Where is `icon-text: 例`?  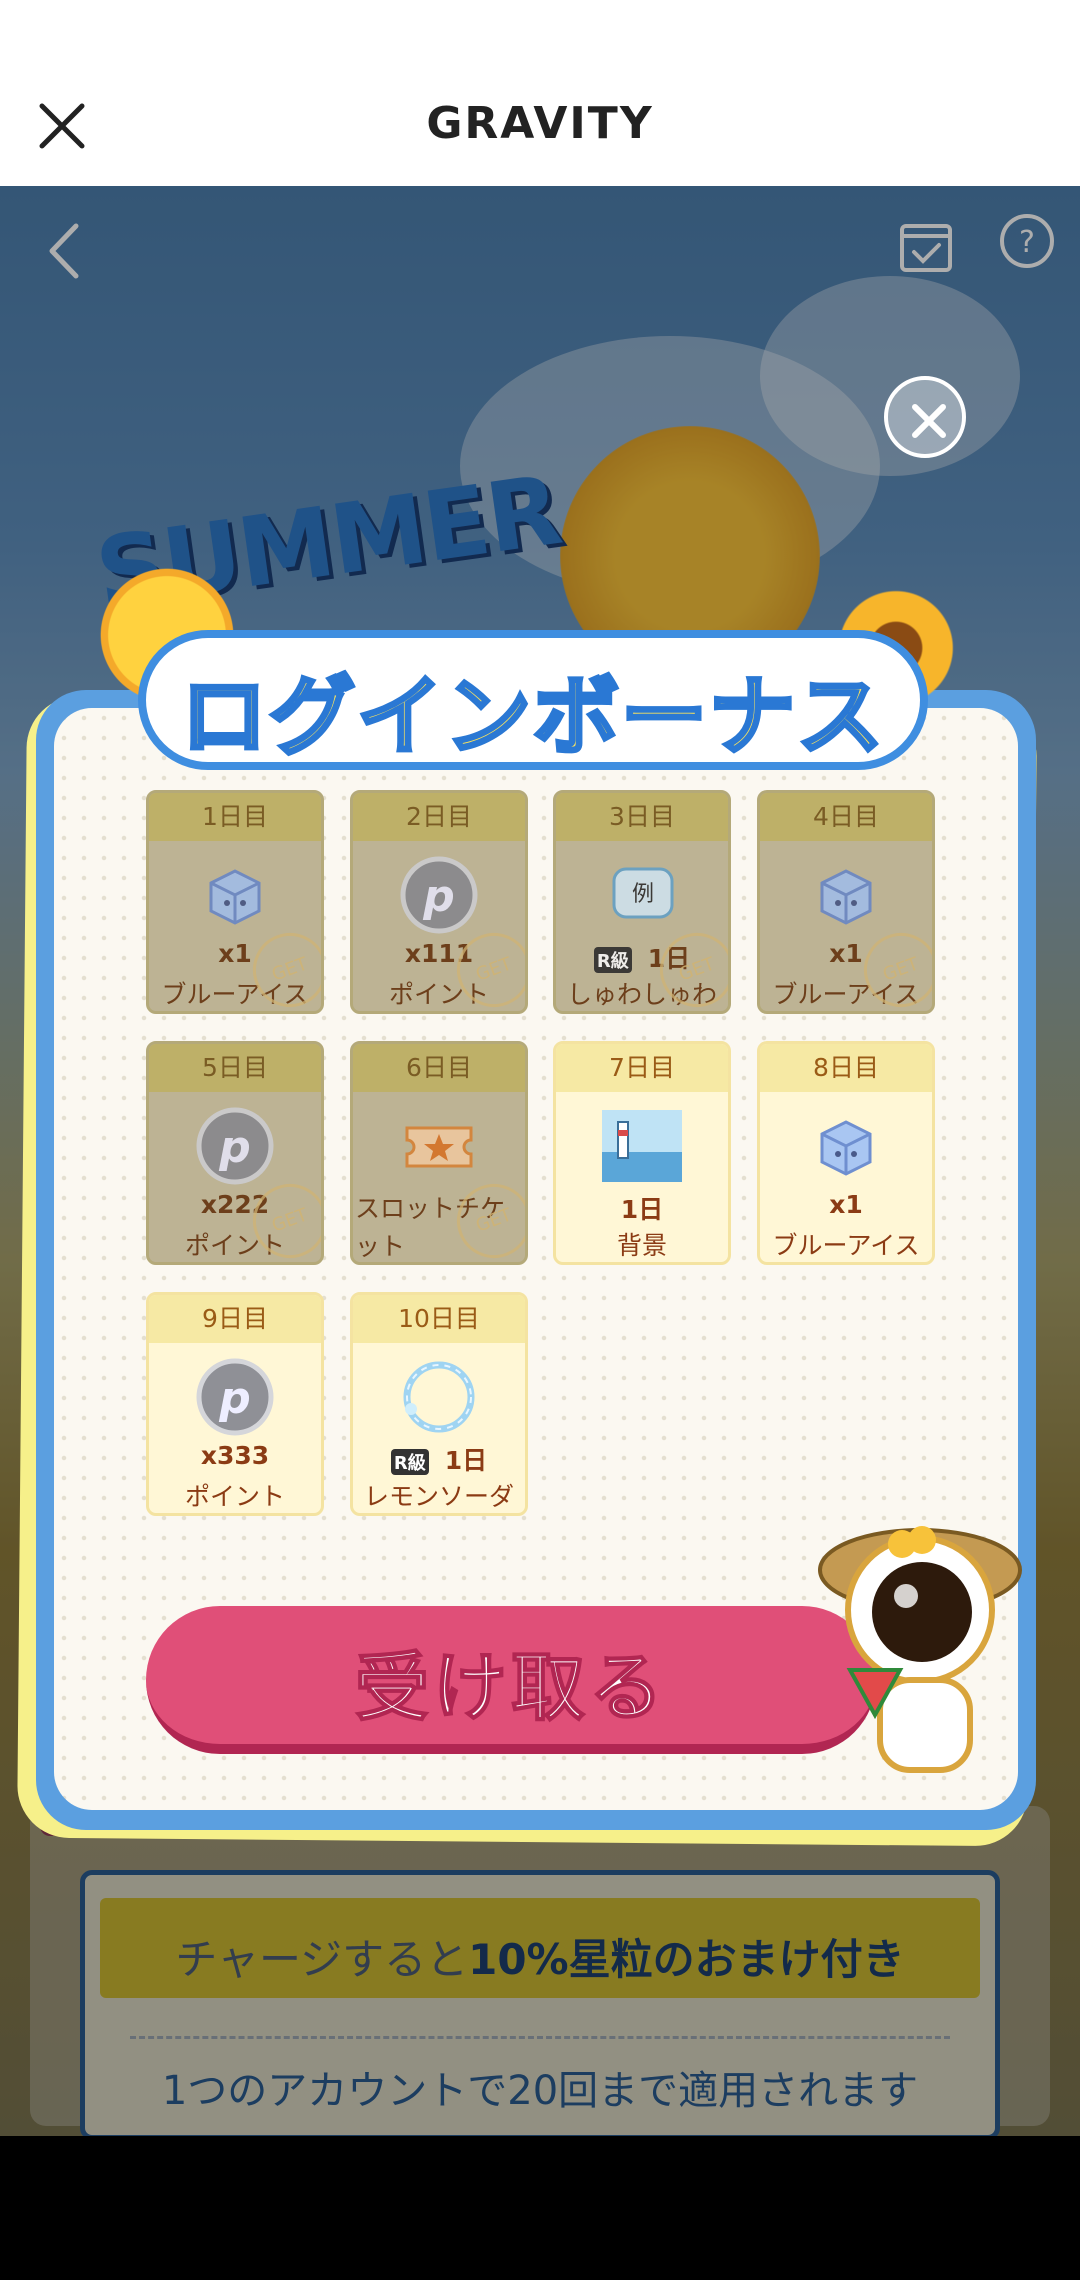 icon-text: 例 is located at coordinates (643, 894).